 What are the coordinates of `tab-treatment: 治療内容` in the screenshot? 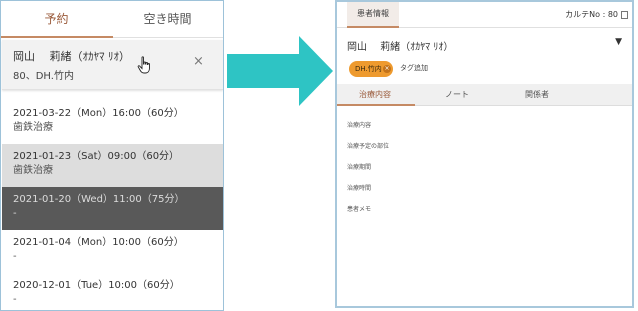 It's located at (375, 95).